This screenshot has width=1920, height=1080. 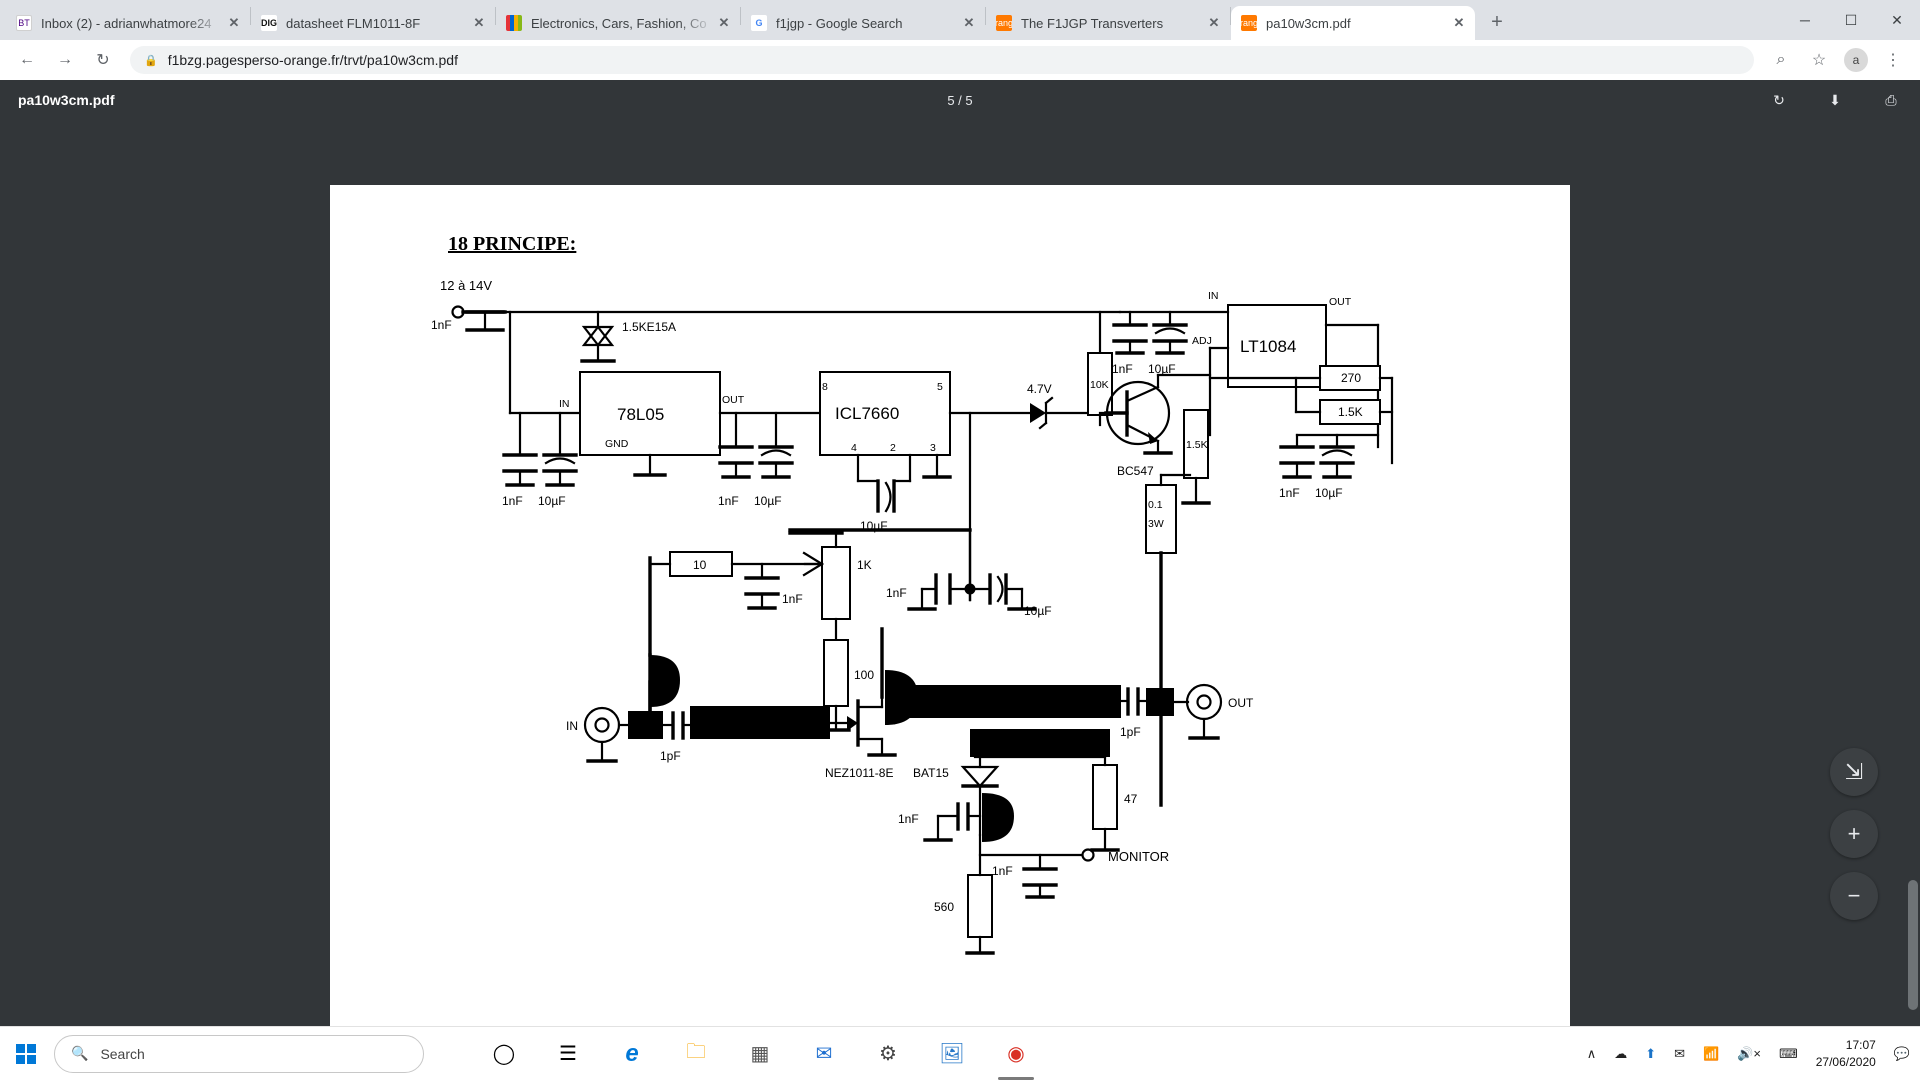 What do you see at coordinates (649, 327) in the screenshot?
I see `tvs-diode-label: 1.5KE15A` at bounding box center [649, 327].